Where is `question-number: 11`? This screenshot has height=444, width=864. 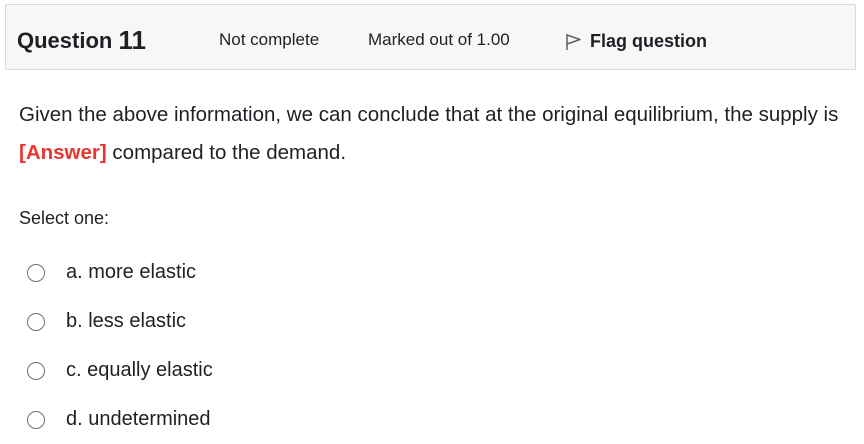
question-number: 11 is located at coordinates (132, 40).